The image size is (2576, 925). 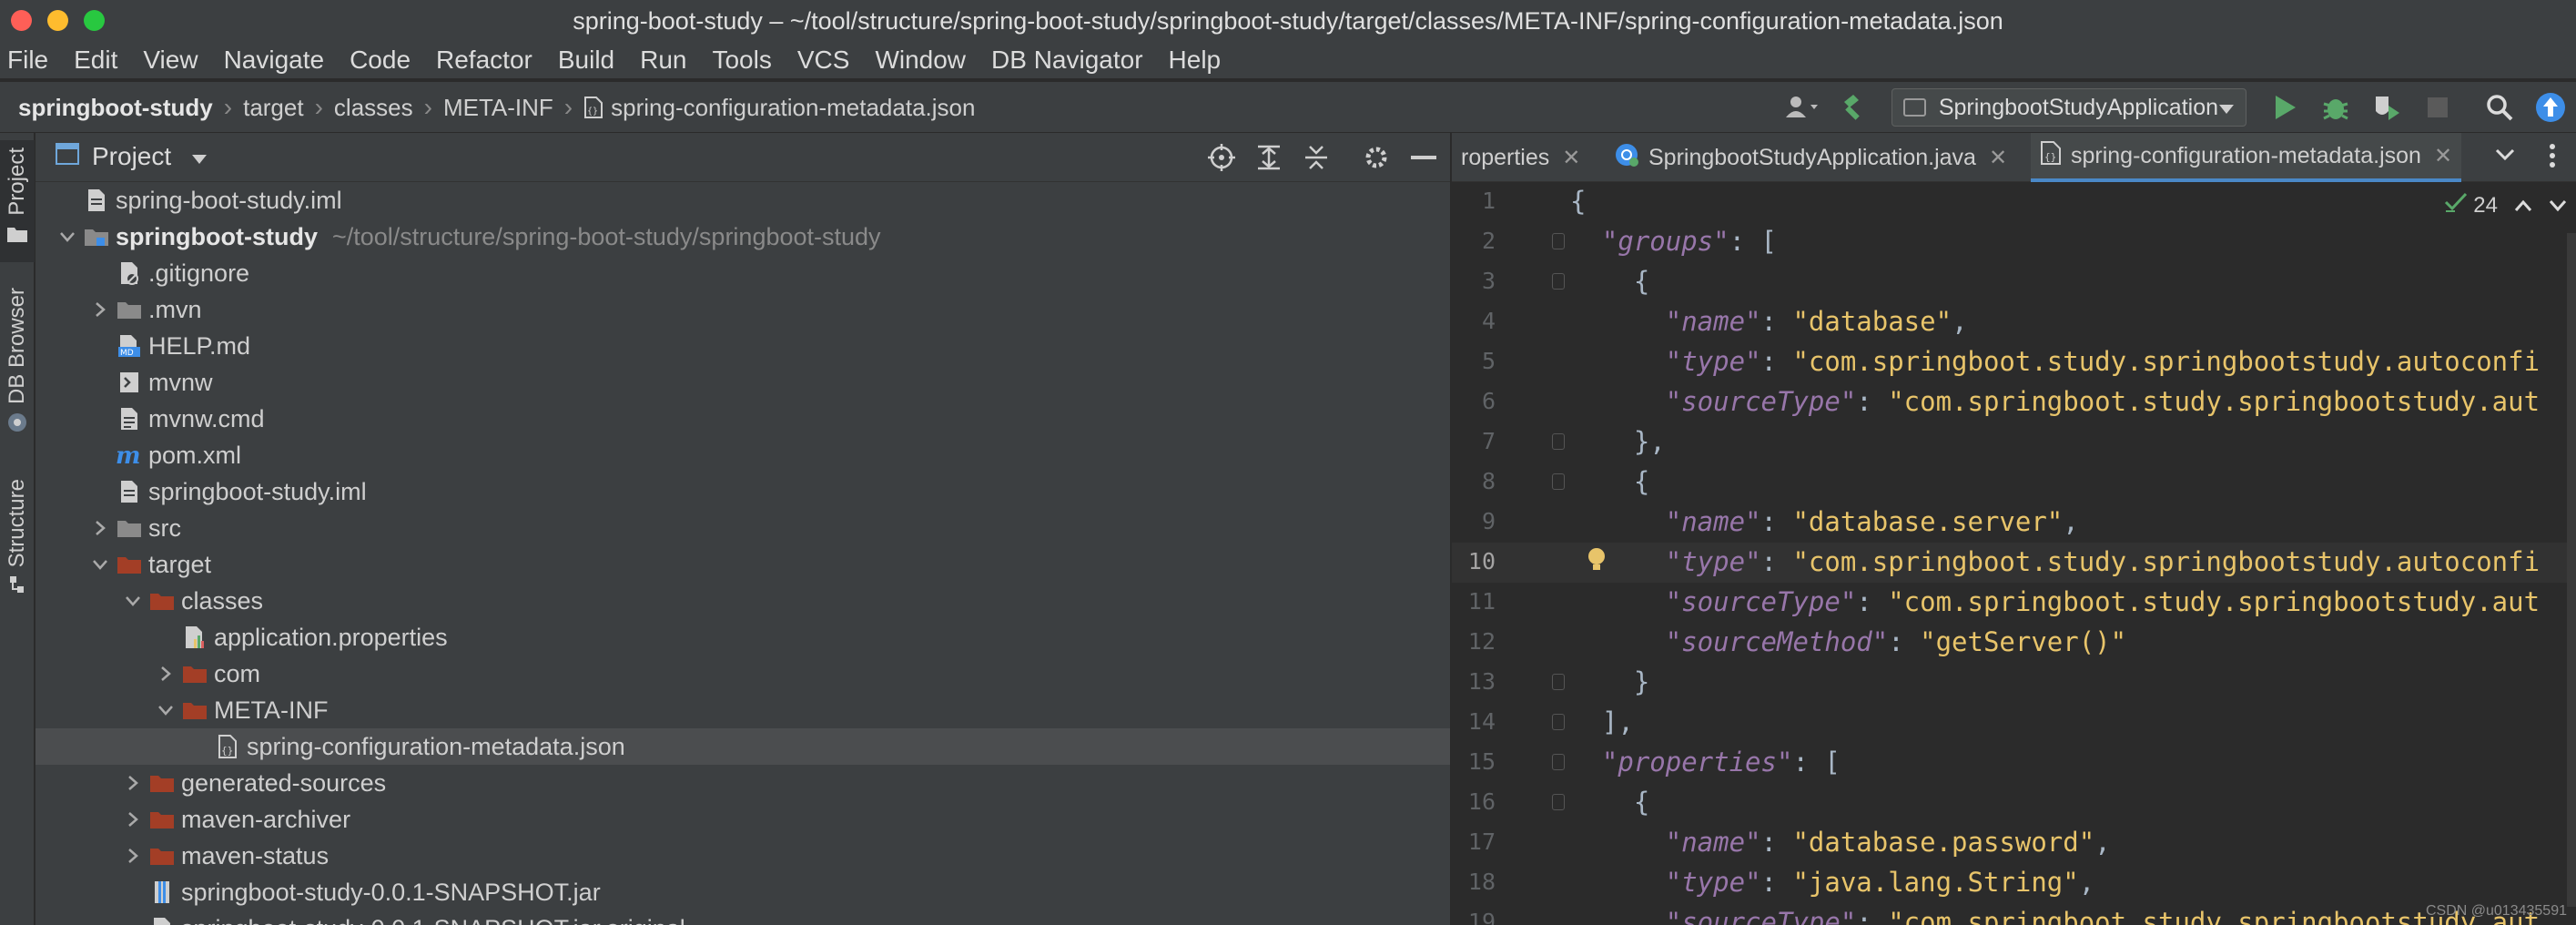 I want to click on tree-item: maven-status, so click(x=742, y=856).